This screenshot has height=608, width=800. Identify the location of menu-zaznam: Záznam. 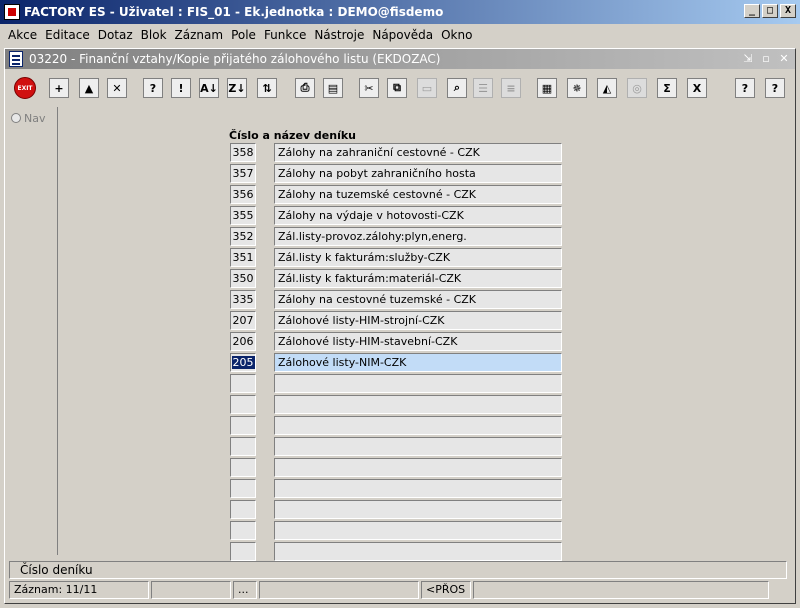
(199, 35).